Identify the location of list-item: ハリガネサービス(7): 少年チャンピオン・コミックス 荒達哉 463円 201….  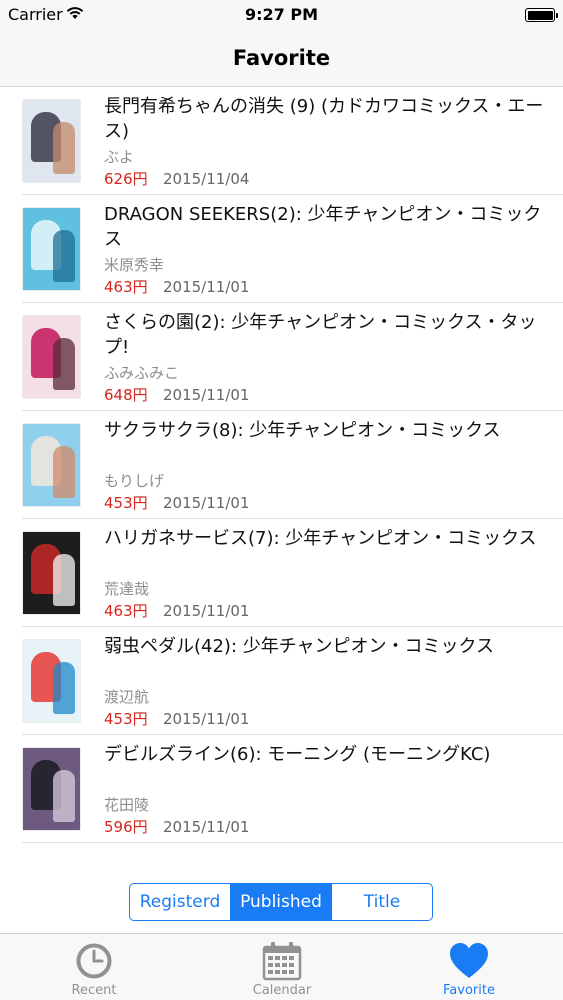
(281, 573).